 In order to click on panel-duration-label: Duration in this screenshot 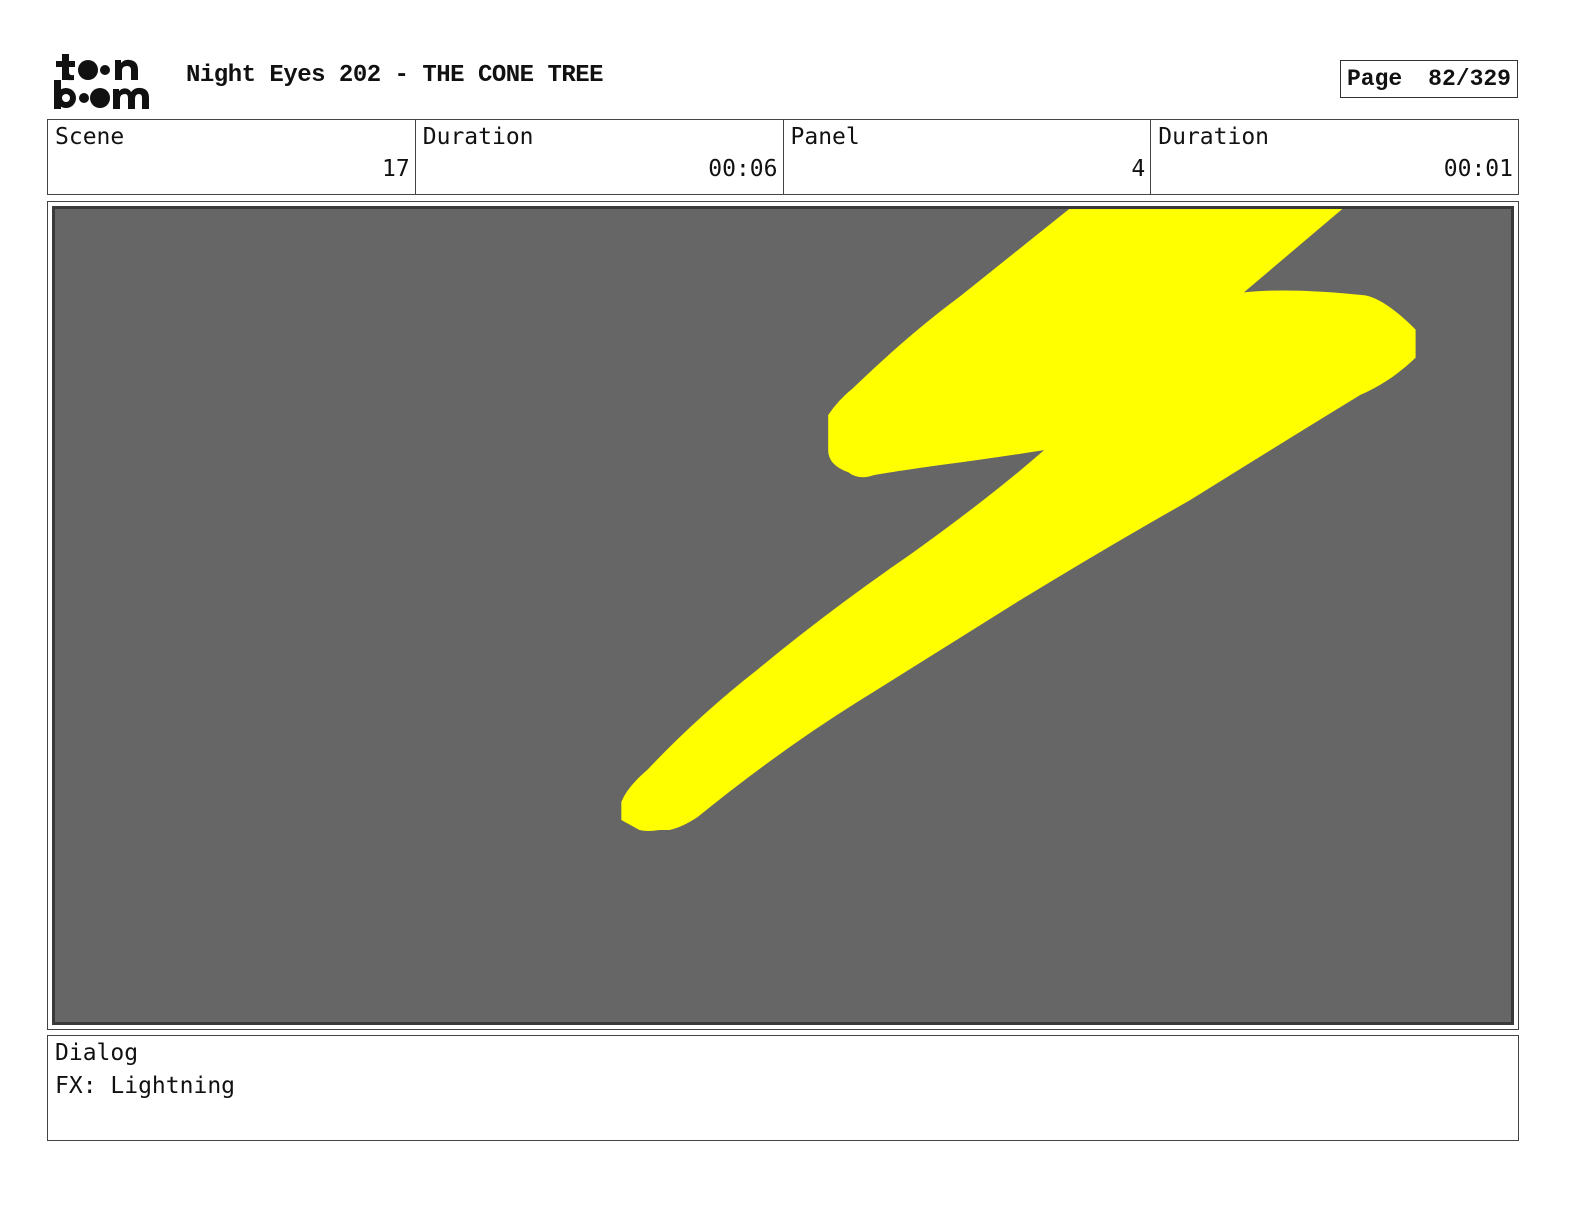, I will do `click(1214, 137)`.